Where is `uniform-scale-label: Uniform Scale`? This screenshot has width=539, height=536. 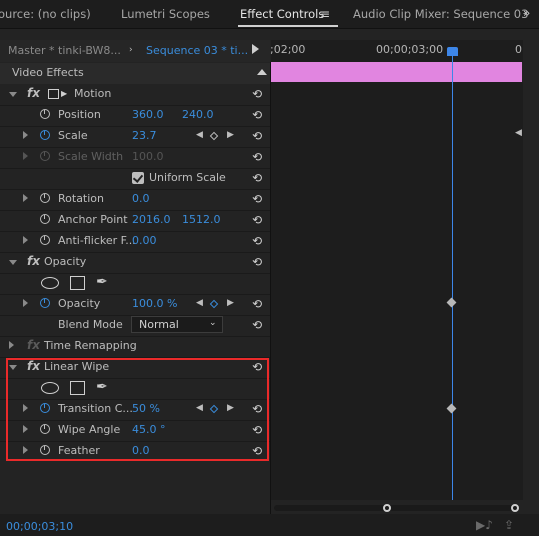
uniform-scale-label: Uniform Scale is located at coordinates (187, 177).